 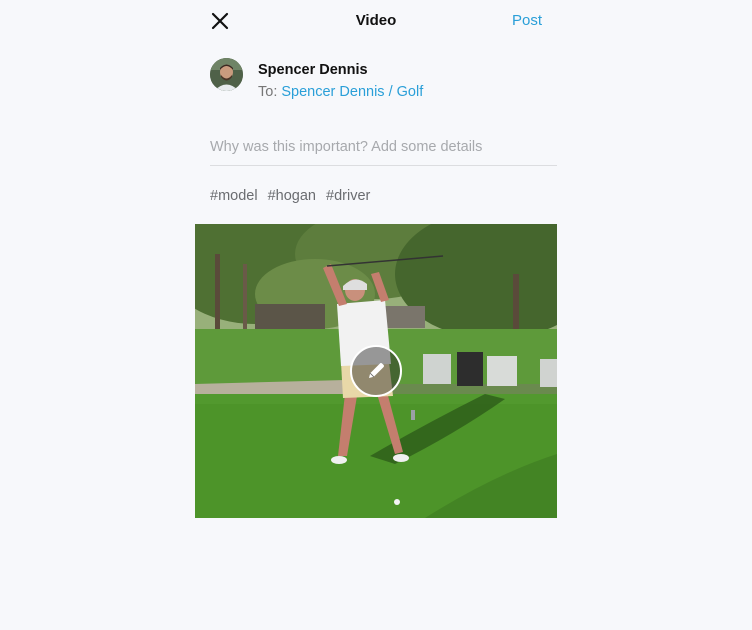 I want to click on avatar, so click(x=226, y=74).